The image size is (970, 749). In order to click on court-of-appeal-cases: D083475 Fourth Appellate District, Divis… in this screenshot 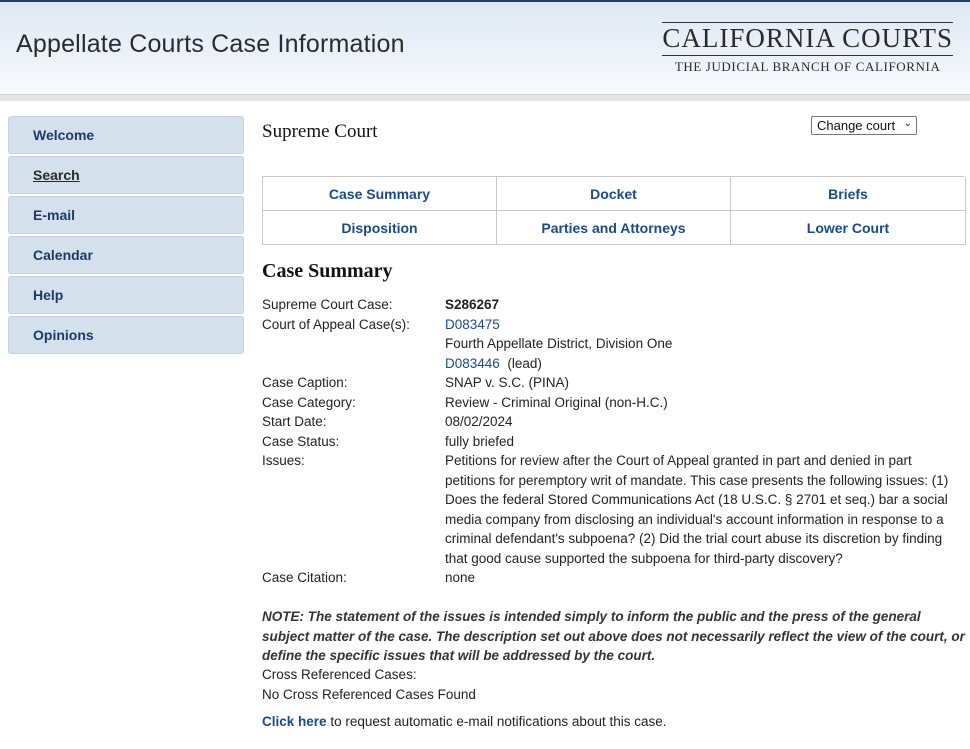, I will do `click(700, 344)`.